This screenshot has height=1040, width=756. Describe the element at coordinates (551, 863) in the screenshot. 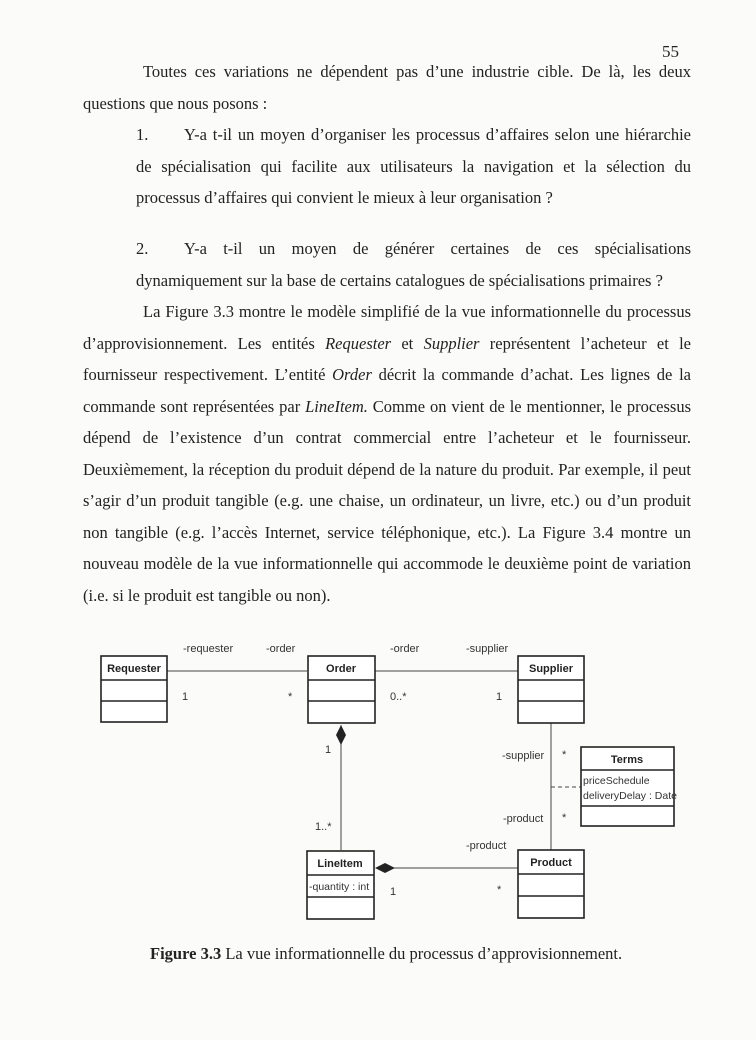

I see `class-name: Product` at that location.